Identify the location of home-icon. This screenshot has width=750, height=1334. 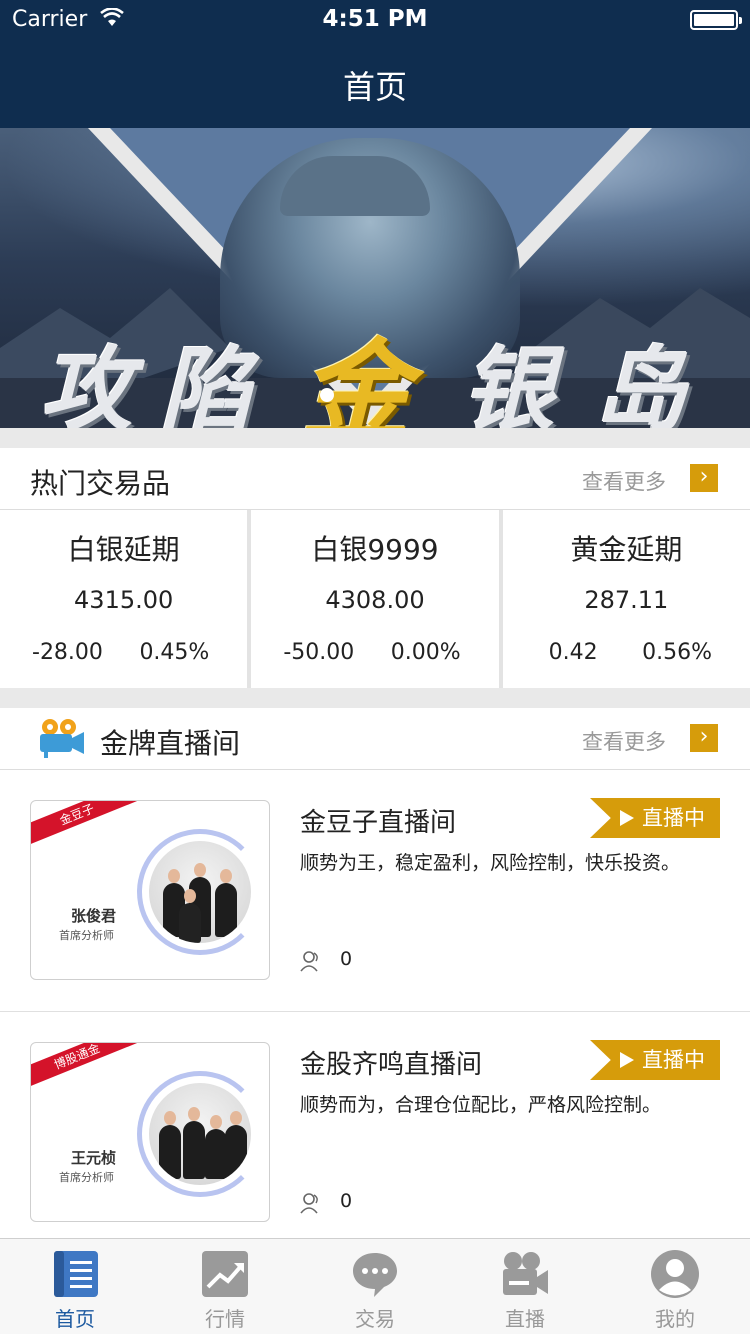
(76, 1274).